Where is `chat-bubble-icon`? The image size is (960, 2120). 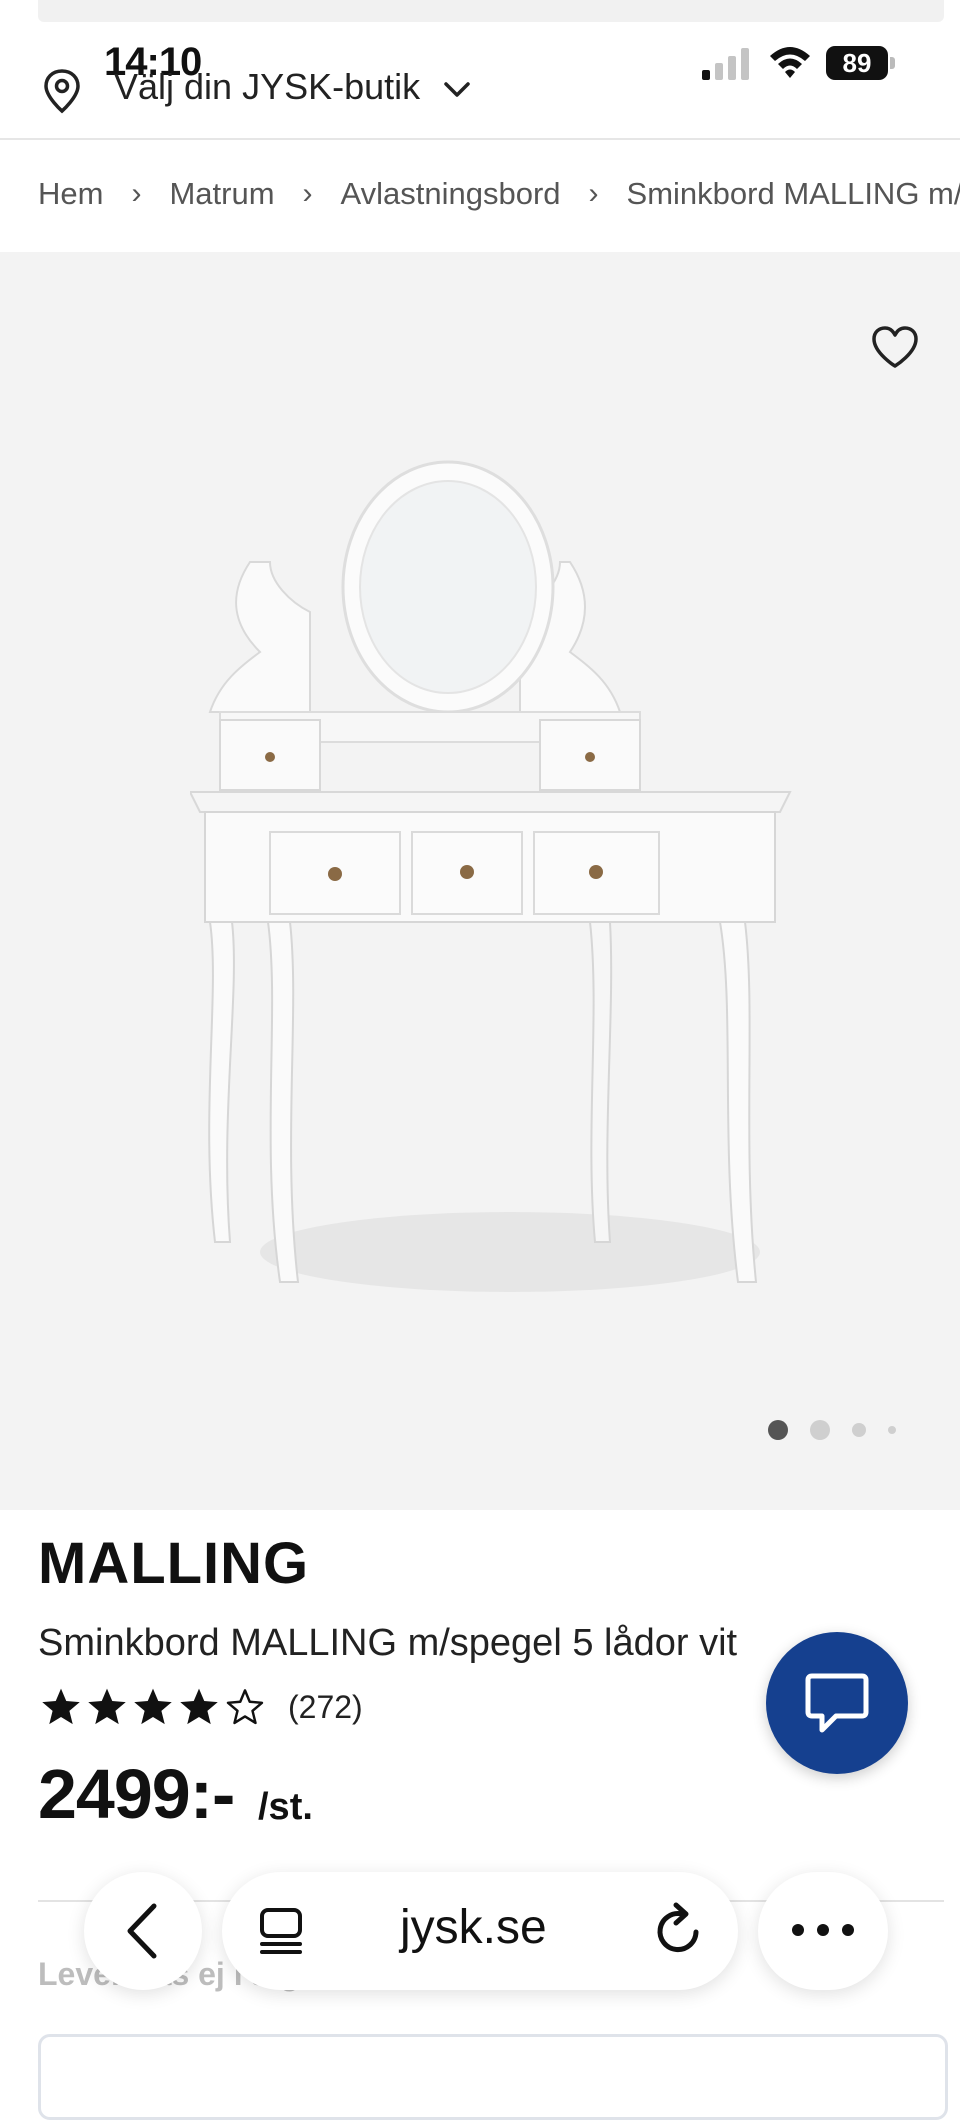 chat-bubble-icon is located at coordinates (837, 1703).